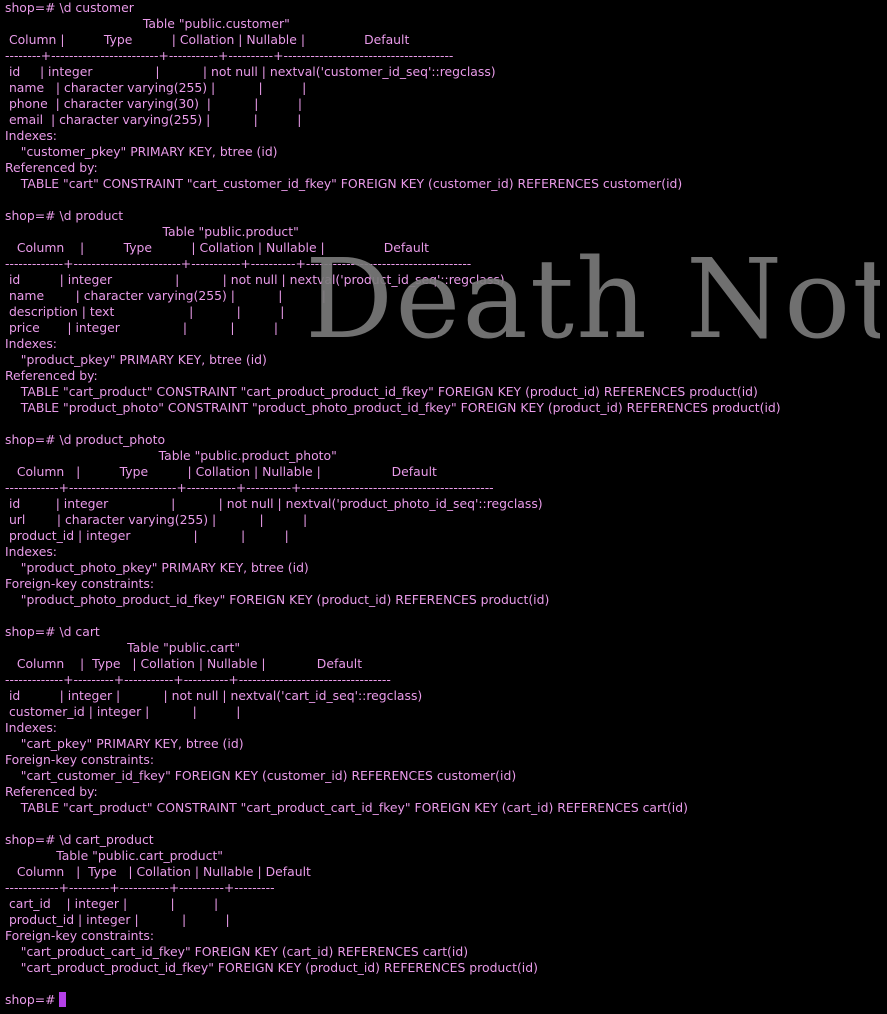 The image size is (887, 1014). What do you see at coordinates (136, 359) in the screenshot?
I see `terminal-line: "product_pkey" PRIMARY KEY, btree (id)` at bounding box center [136, 359].